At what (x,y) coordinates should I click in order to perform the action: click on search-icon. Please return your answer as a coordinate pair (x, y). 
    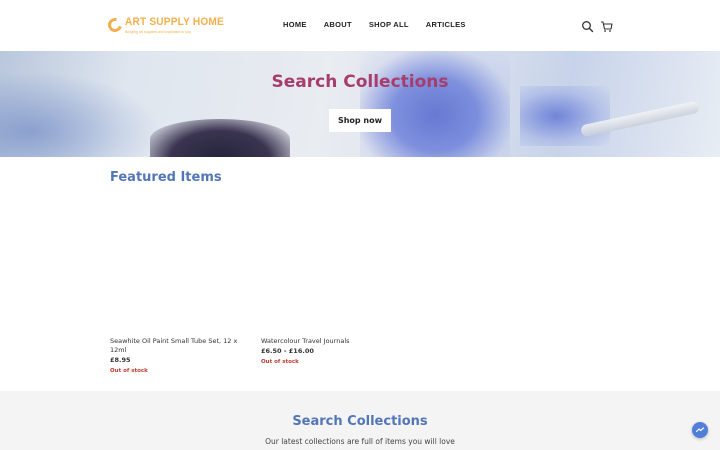
    Looking at the image, I should click on (587, 25).